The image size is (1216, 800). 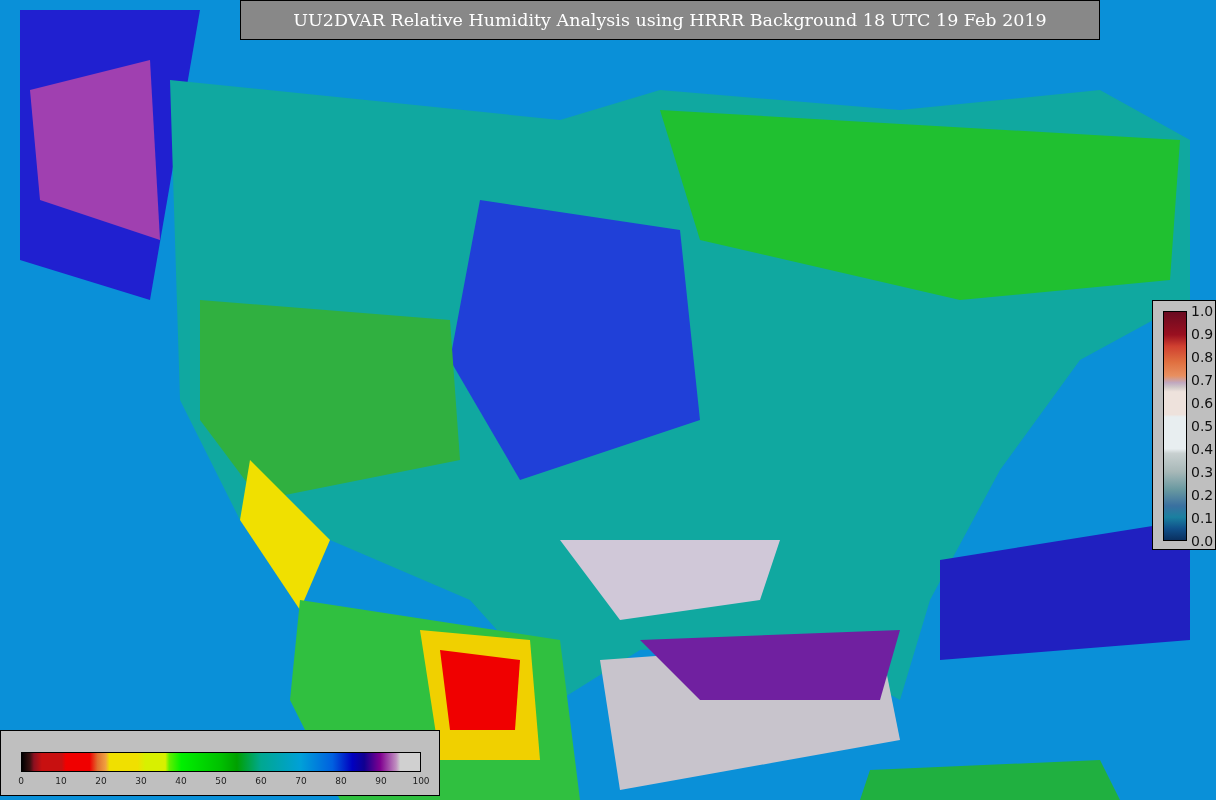 I want to click on tick-label: 0.9, so click(x=1202, y=334).